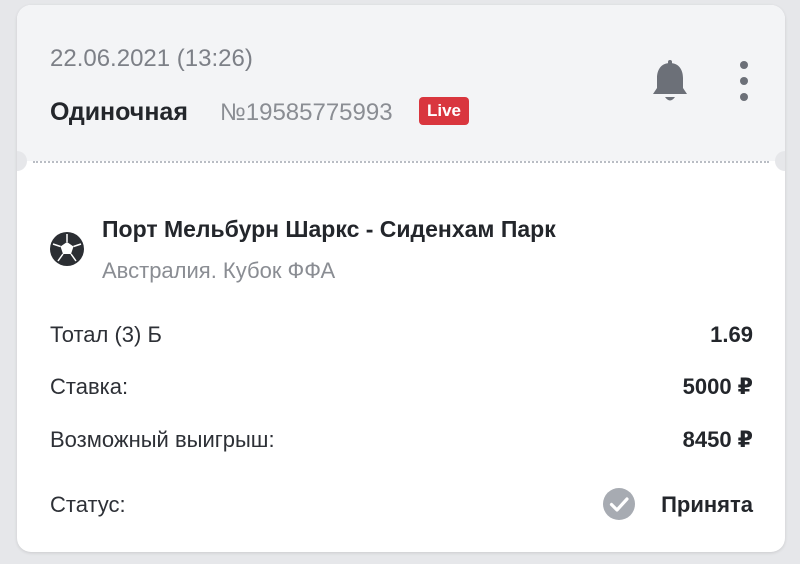 The width and height of the screenshot is (800, 564). Describe the element at coordinates (619, 504) in the screenshot. I see `check-circle-icon` at that location.